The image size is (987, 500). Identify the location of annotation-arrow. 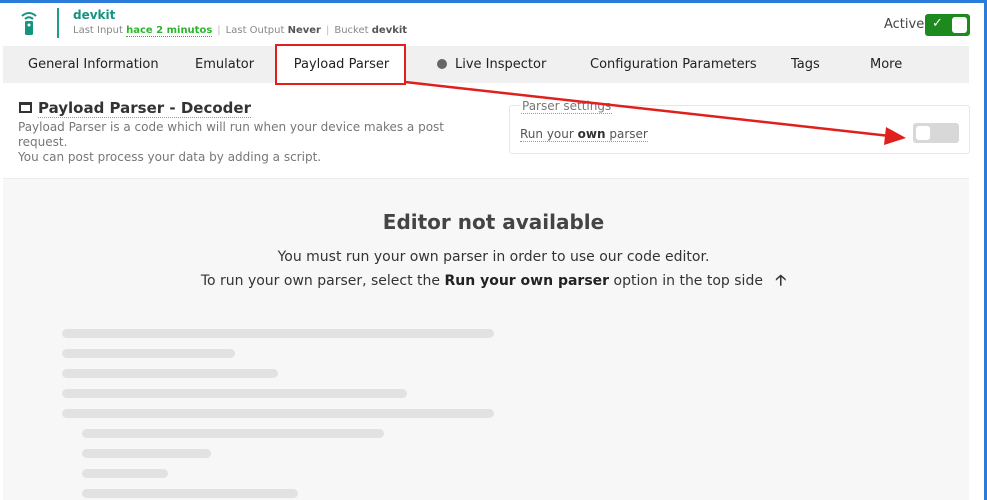
(655, 112).